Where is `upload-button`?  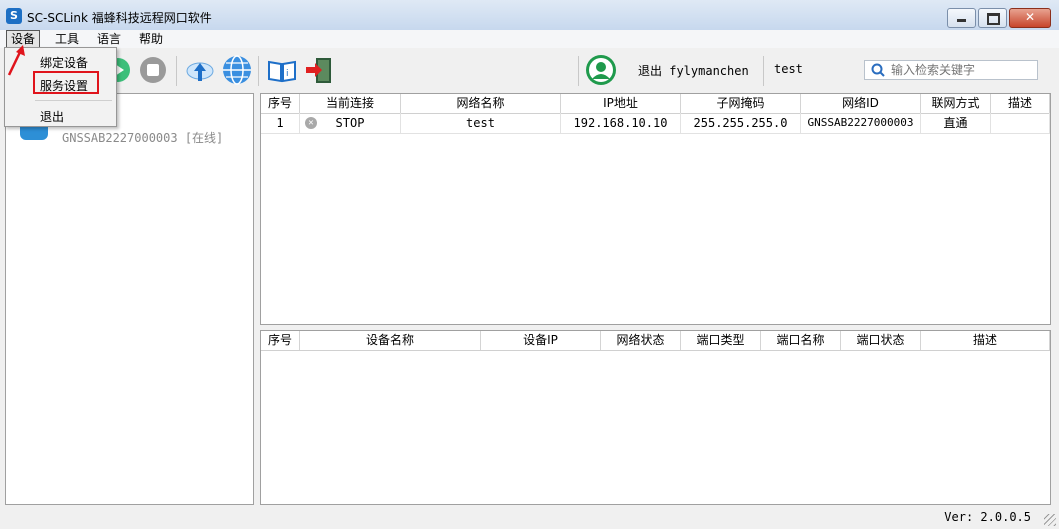 upload-button is located at coordinates (200, 70).